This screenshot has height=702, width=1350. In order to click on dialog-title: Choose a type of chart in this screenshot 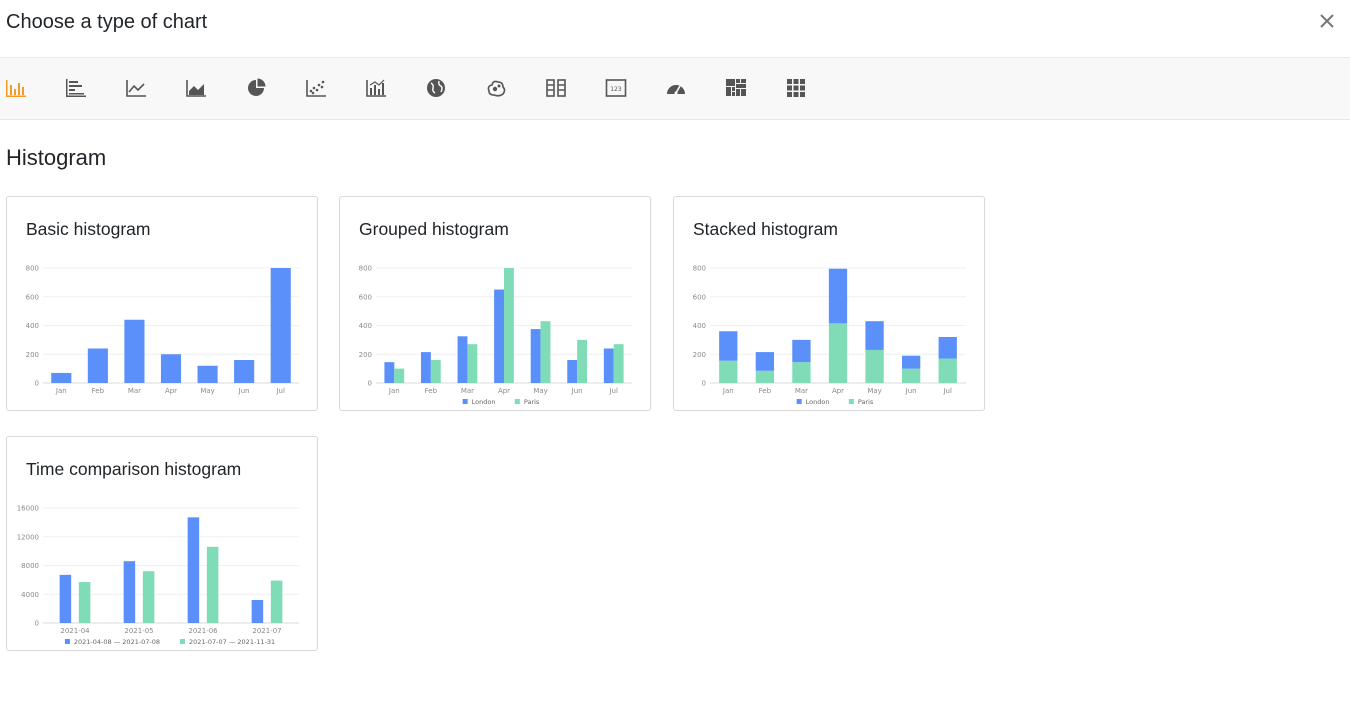, I will do `click(107, 22)`.